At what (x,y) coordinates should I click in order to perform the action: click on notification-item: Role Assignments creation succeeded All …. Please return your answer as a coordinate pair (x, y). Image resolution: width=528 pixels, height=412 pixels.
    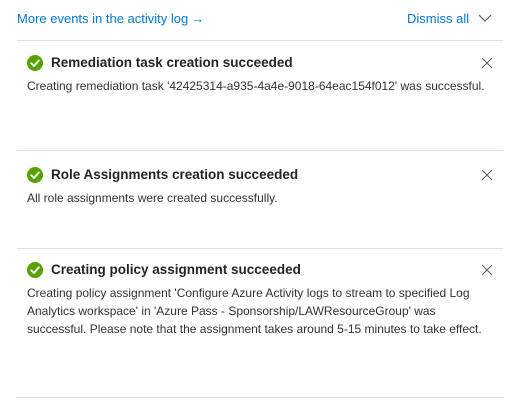
    Looking at the image, I should click on (260, 197).